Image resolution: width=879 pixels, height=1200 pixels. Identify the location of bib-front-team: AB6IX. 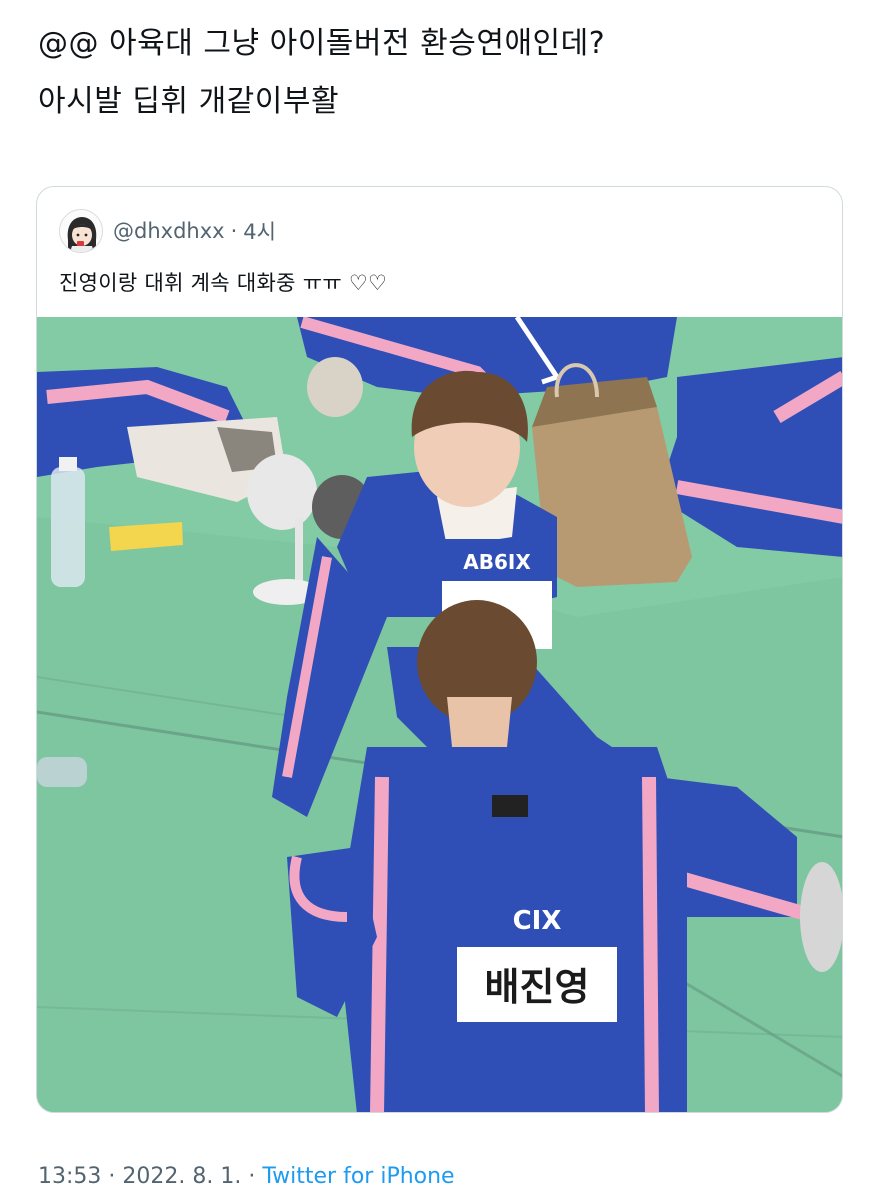
(497, 562).